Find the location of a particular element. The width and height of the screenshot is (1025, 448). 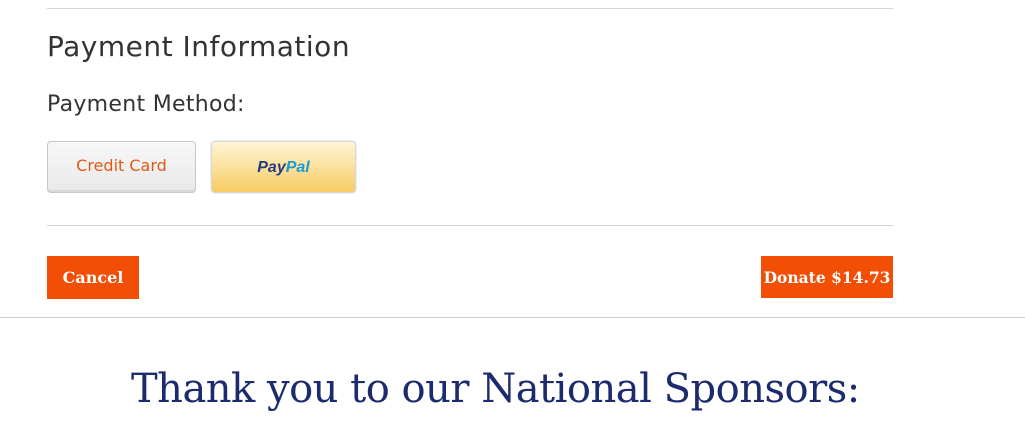

payment-method-label: Payment Method: is located at coordinates (146, 104).